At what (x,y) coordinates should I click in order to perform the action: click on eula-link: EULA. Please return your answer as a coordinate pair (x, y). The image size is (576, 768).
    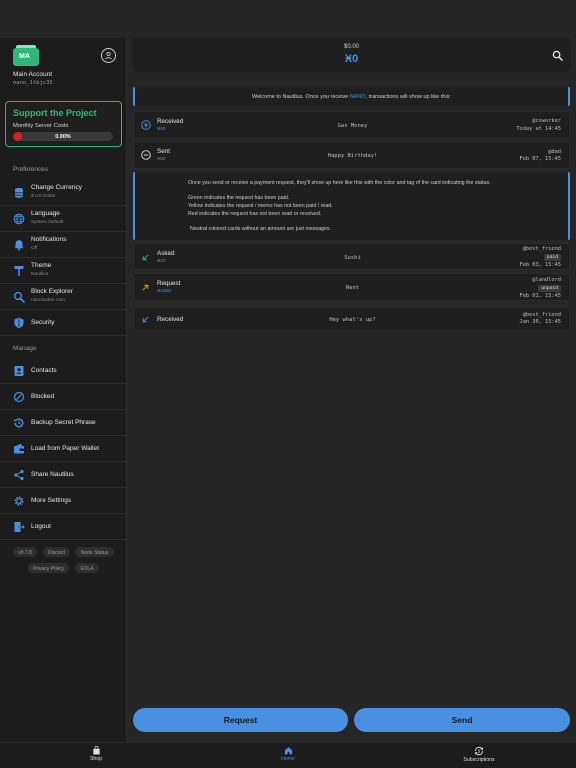
    Looking at the image, I should click on (87, 568).